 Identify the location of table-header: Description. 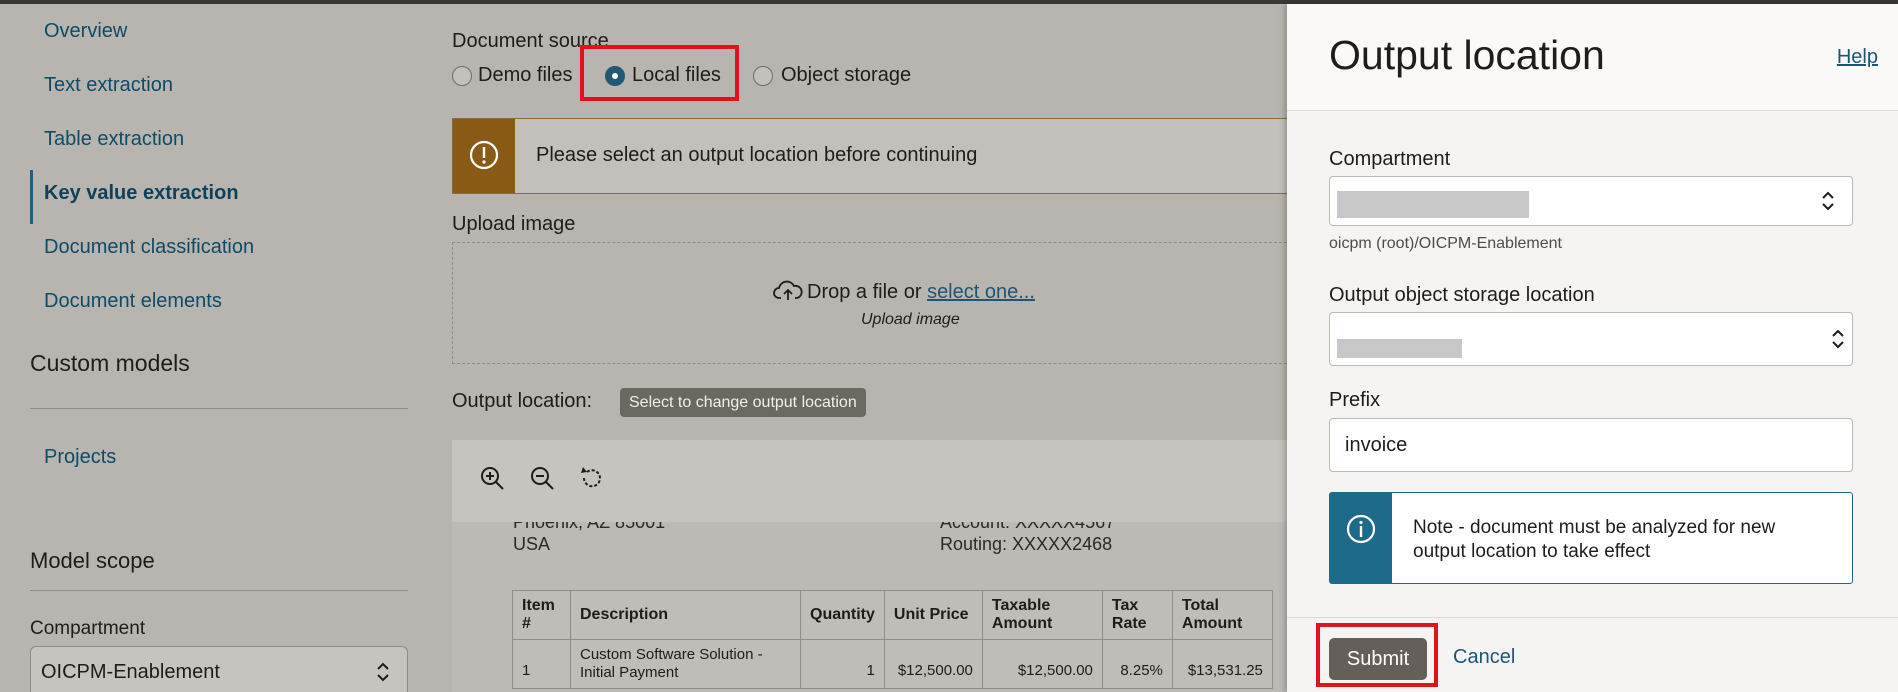
(685, 615).